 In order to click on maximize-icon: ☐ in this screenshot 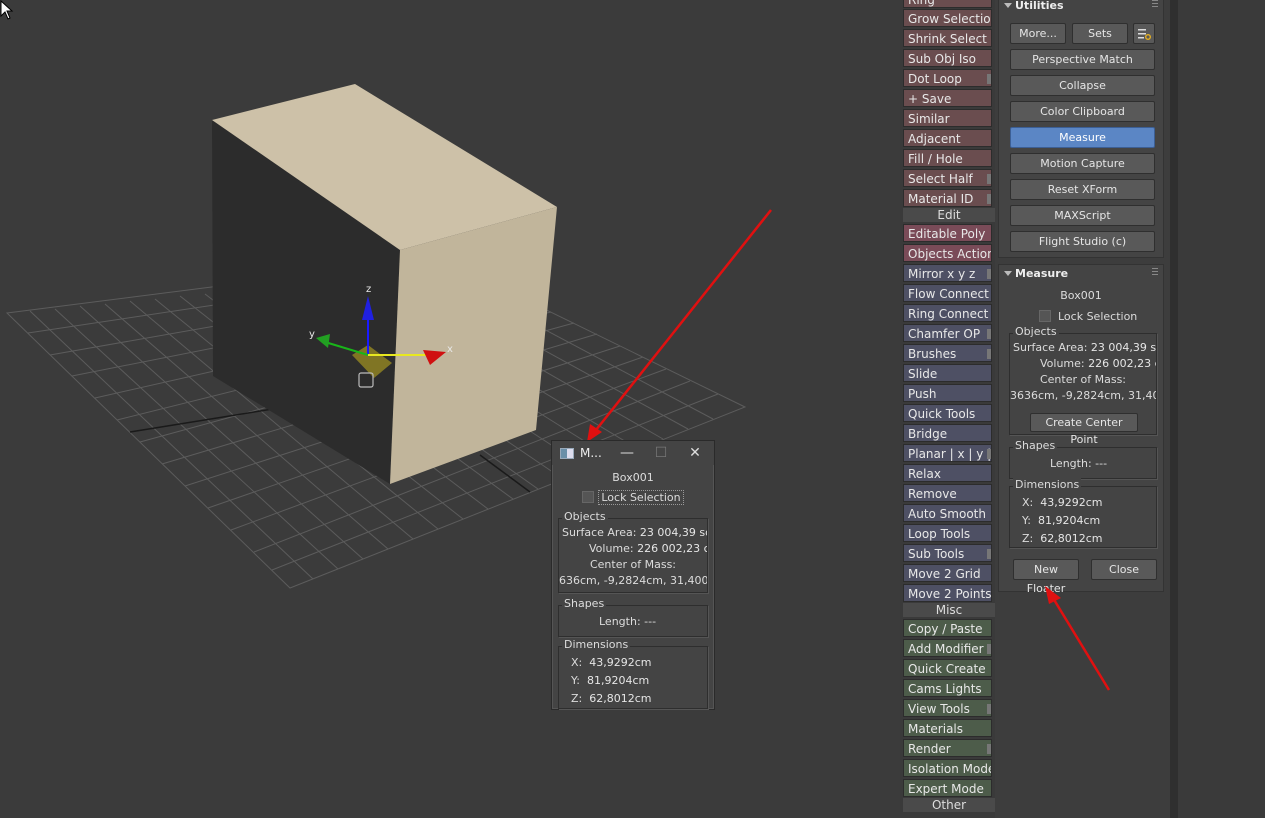, I will do `click(661, 453)`.